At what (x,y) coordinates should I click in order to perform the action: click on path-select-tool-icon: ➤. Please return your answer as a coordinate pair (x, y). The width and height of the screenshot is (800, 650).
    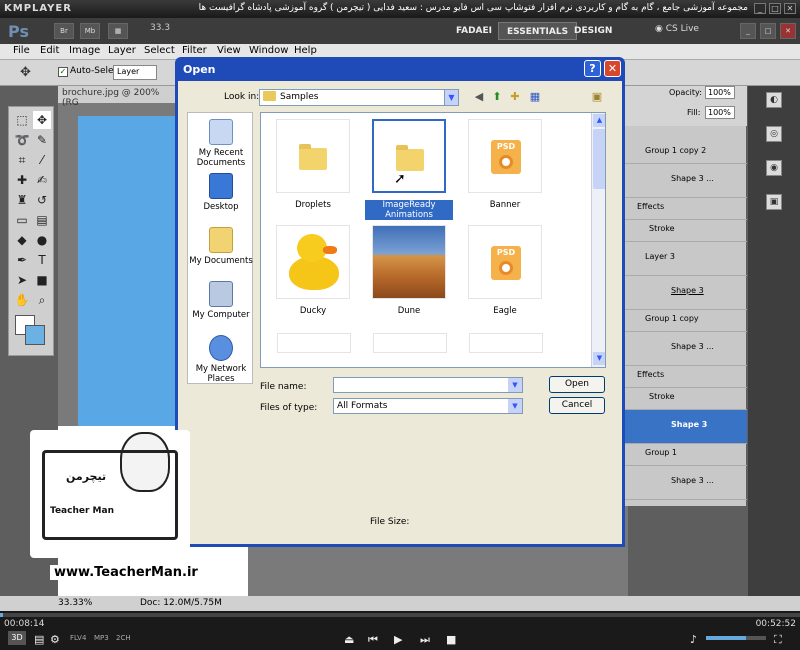
    Looking at the image, I should click on (22, 280).